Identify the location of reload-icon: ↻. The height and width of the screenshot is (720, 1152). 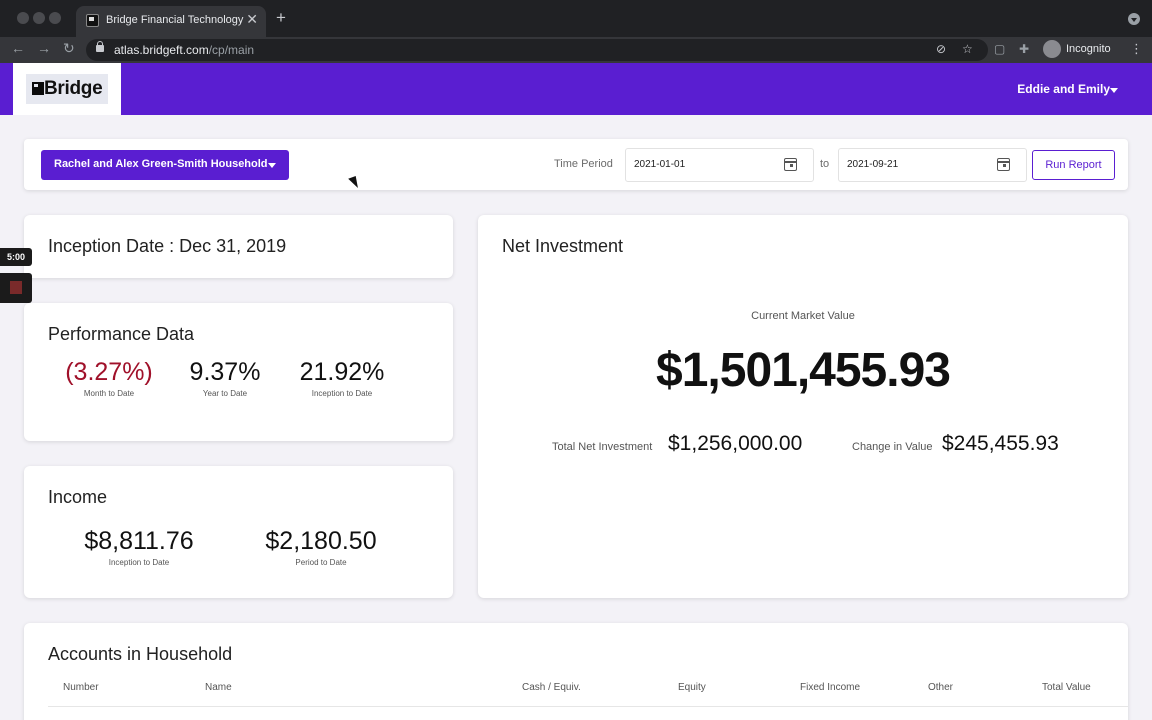
(69, 48).